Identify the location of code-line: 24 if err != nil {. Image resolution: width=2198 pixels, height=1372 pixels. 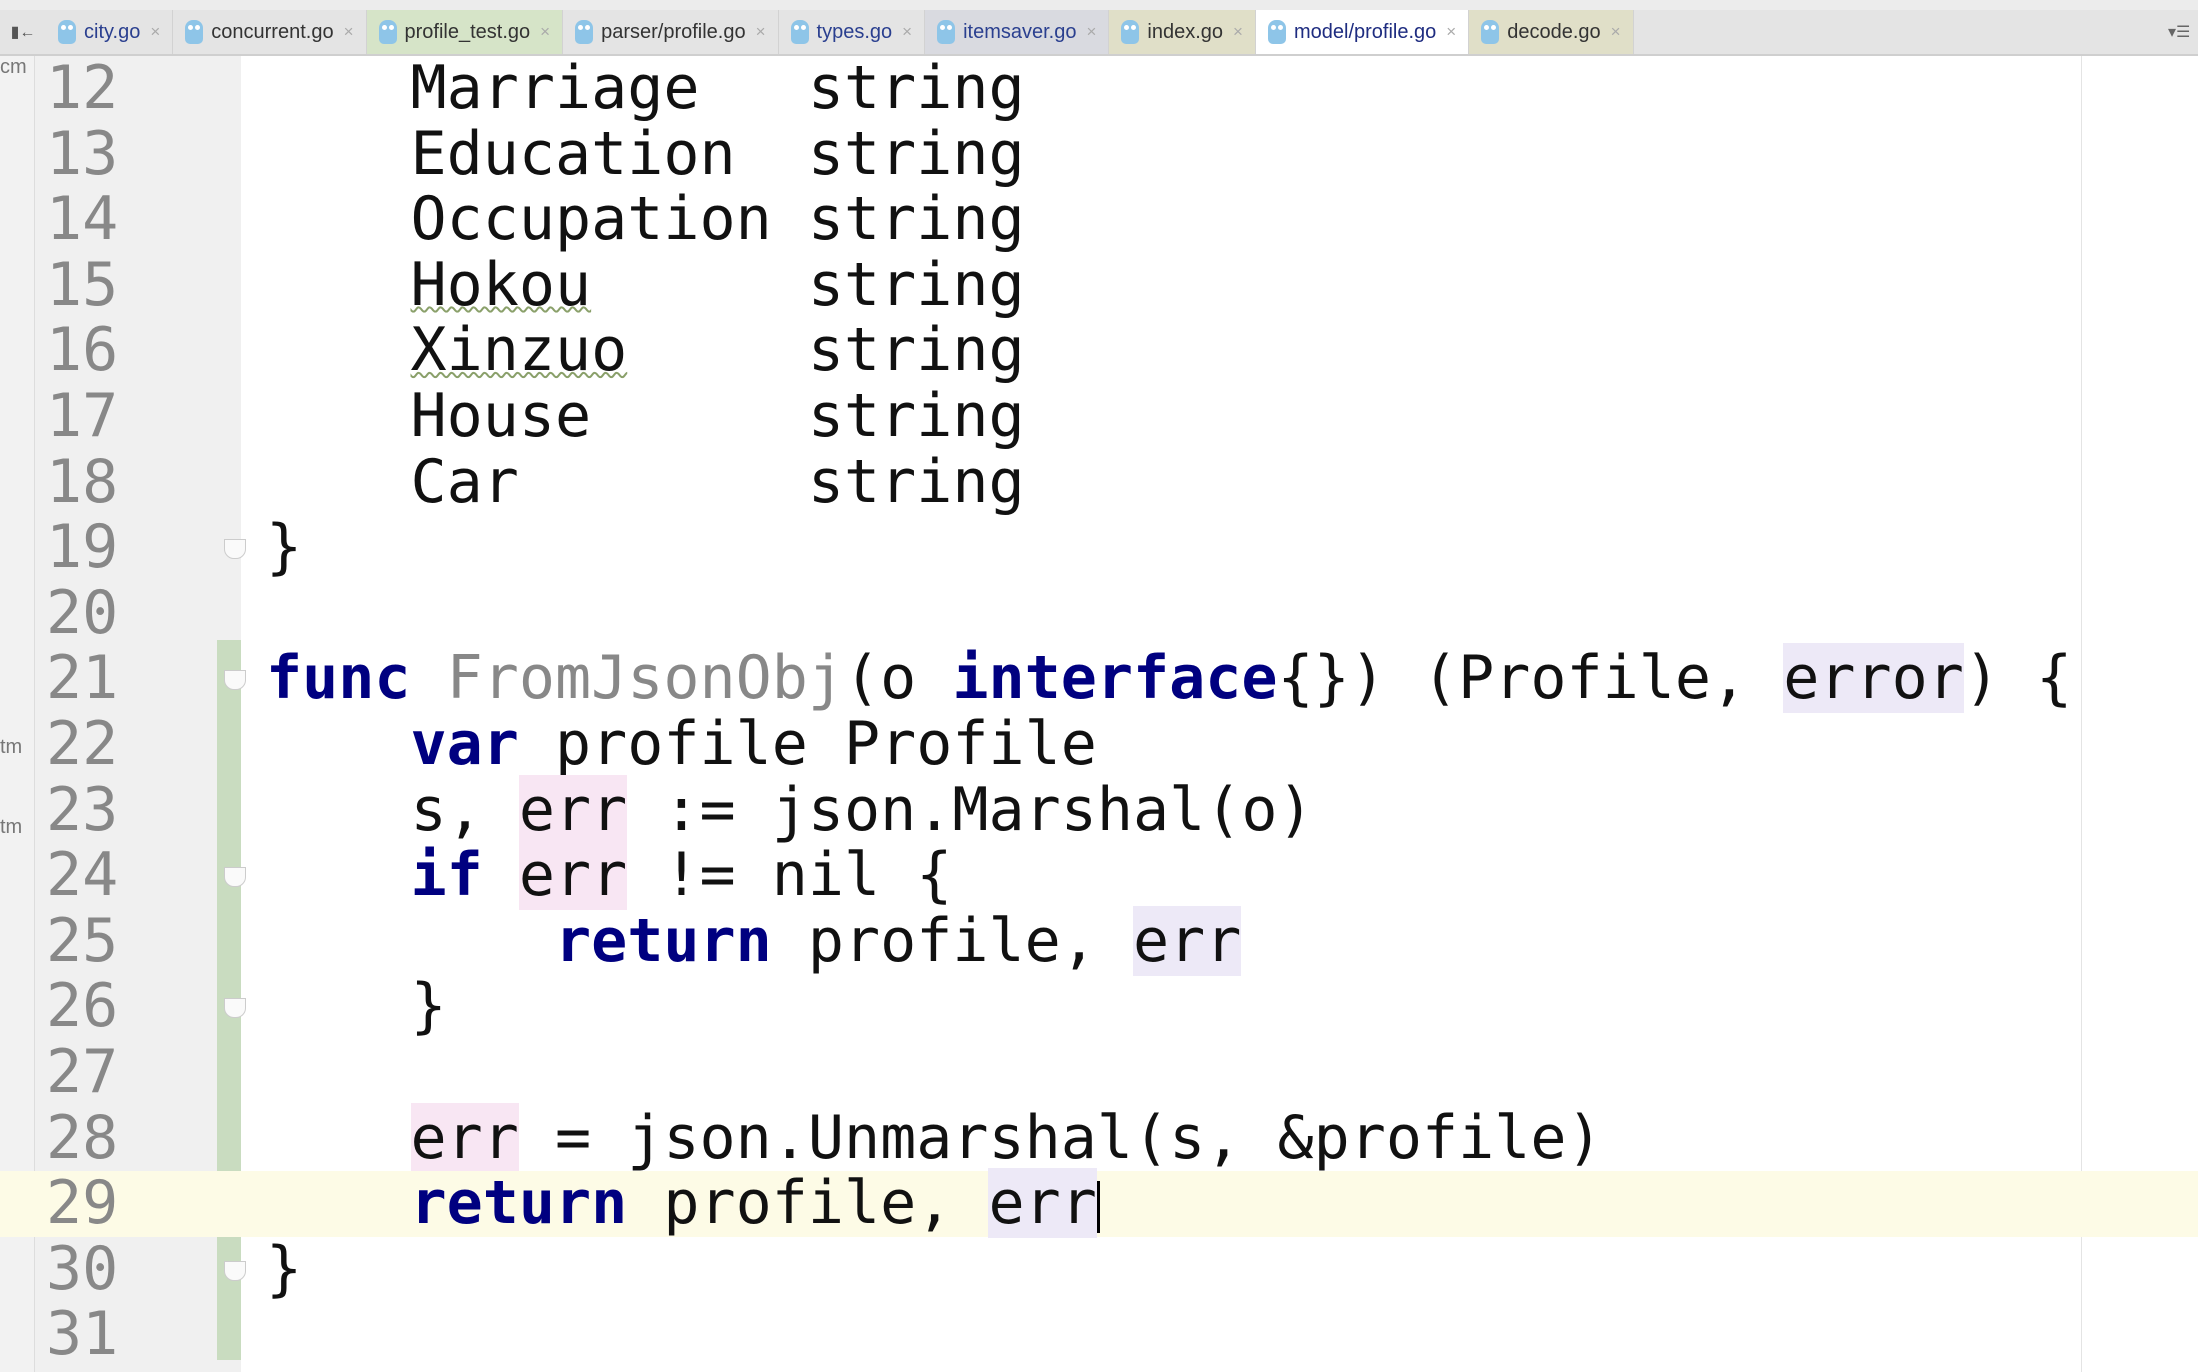
(1099, 875).